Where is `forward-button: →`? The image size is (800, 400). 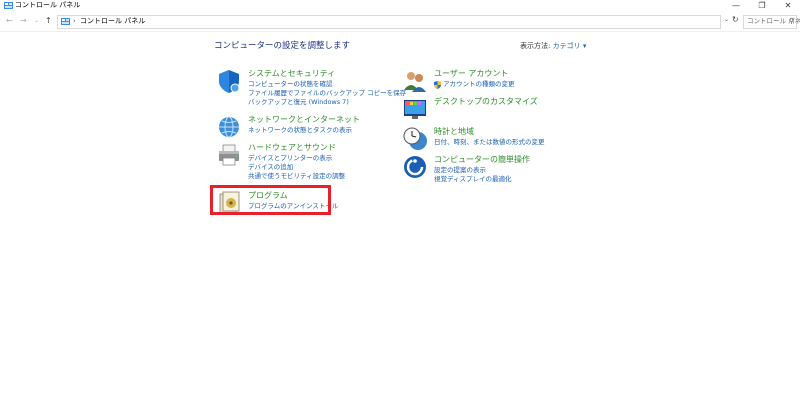
forward-button: → is located at coordinates (23, 21).